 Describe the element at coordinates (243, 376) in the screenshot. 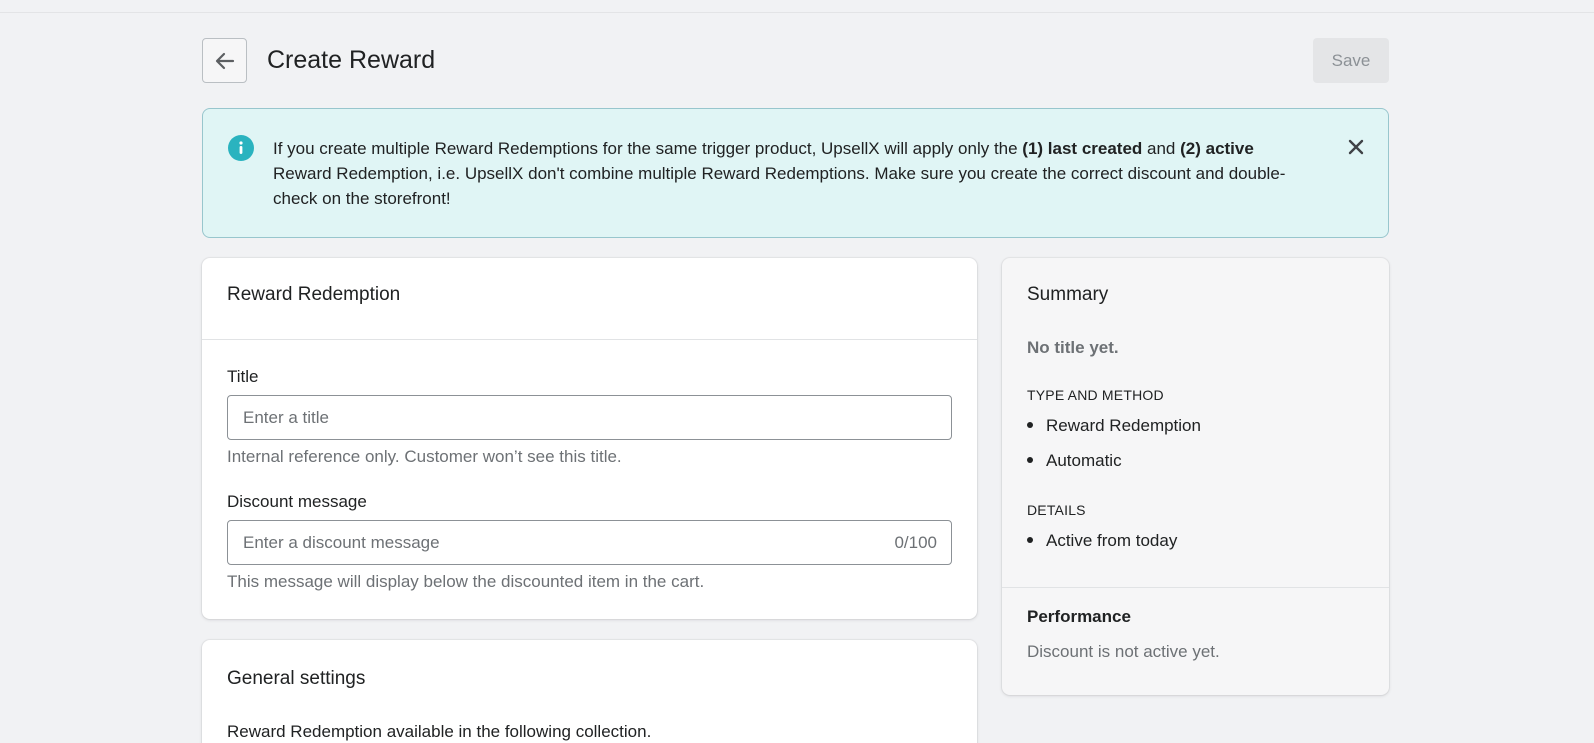

I see `title-label: Title` at that location.